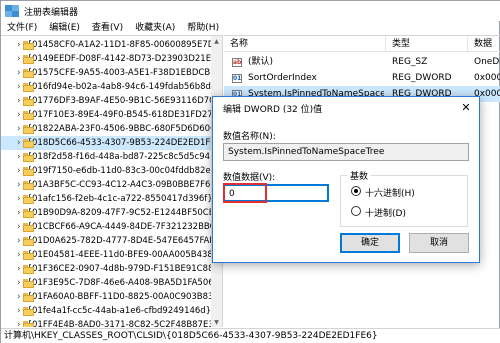  Describe the element at coordinates (305, 44) in the screenshot. I see `column-header-name: 名称` at that location.